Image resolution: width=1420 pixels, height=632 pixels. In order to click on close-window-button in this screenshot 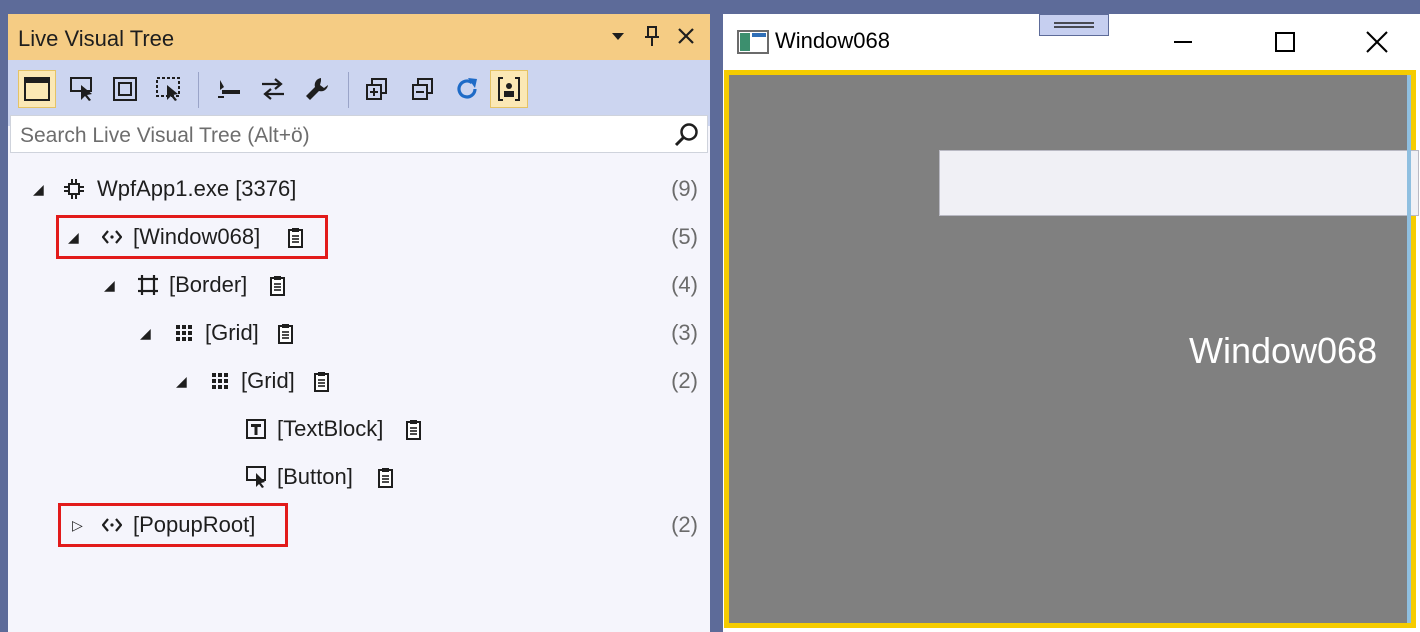, I will do `click(1377, 42)`.